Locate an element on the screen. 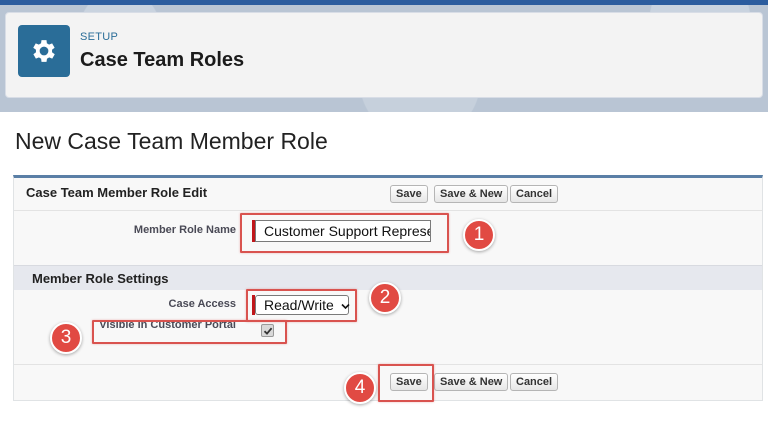 The height and width of the screenshot is (431, 768). page-header-title: Case Team Roles is located at coordinates (162, 60).